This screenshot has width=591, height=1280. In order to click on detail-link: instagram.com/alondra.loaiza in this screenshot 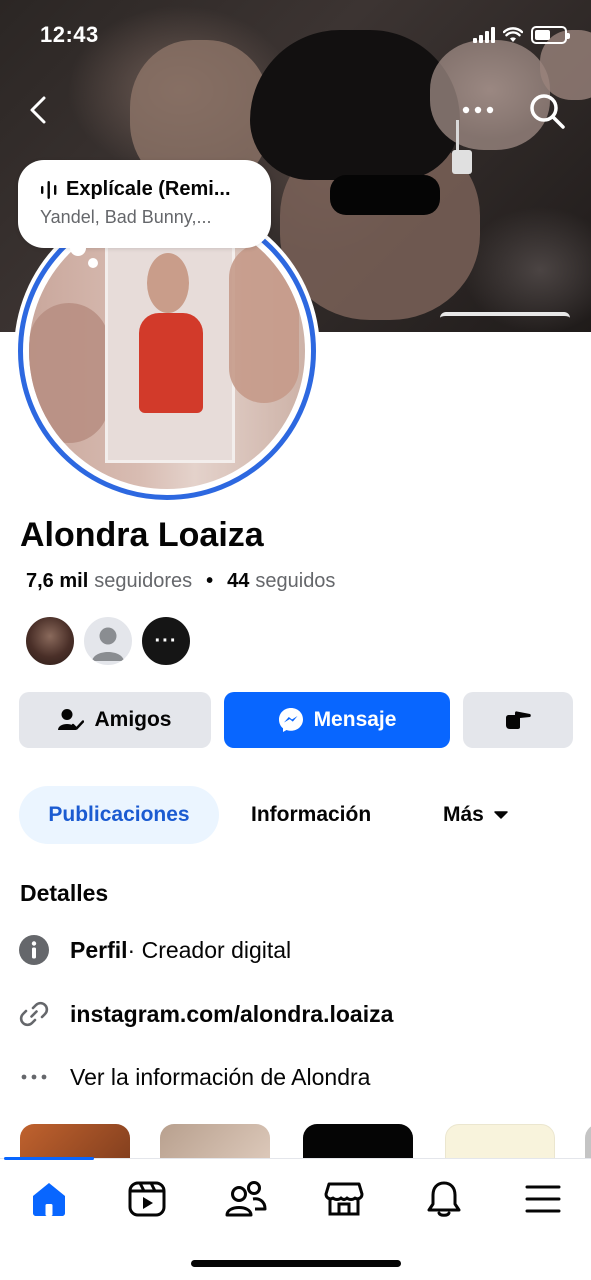, I will do `click(205, 1014)`.